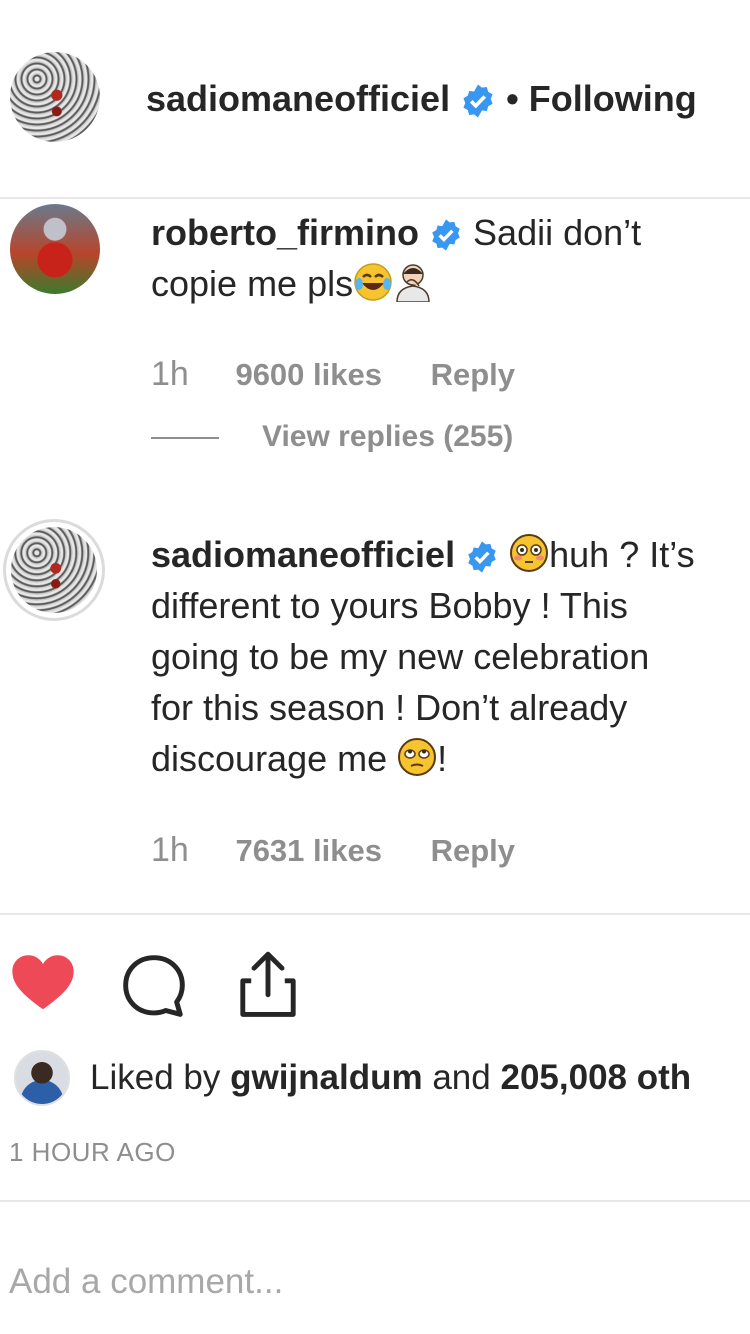 The width and height of the screenshot is (750, 1334). I want to click on comment-username: sadiomaneofficiel, so click(303, 554).